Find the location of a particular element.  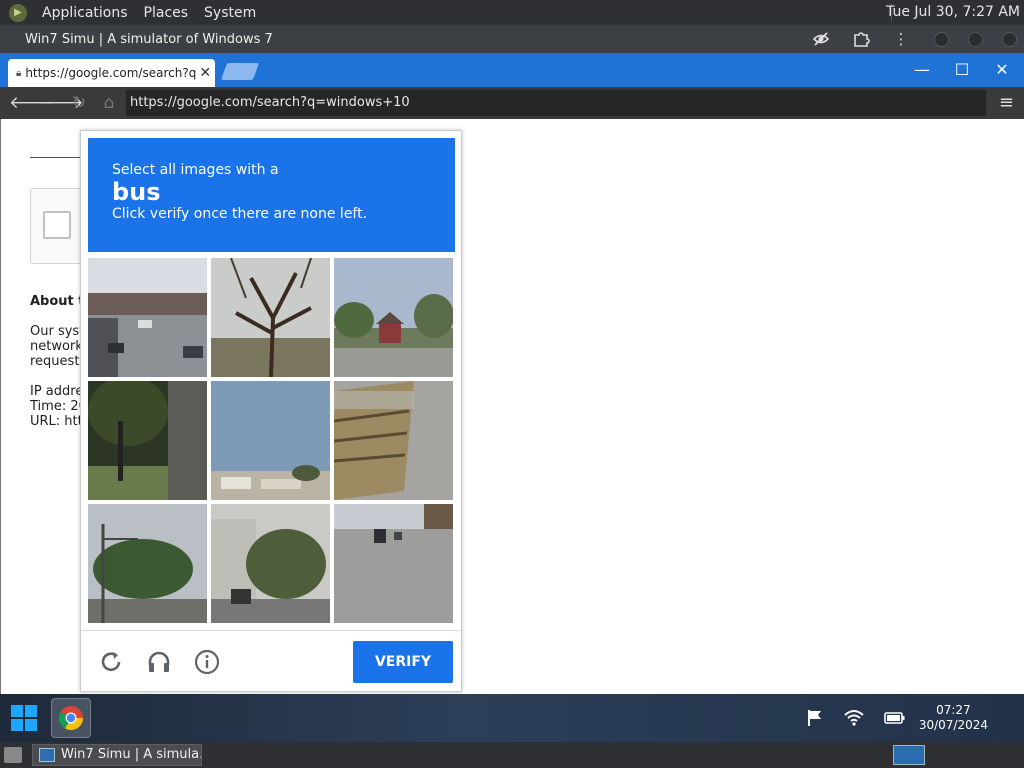

image-tile-suburban-house is located at coordinates (393, 317).